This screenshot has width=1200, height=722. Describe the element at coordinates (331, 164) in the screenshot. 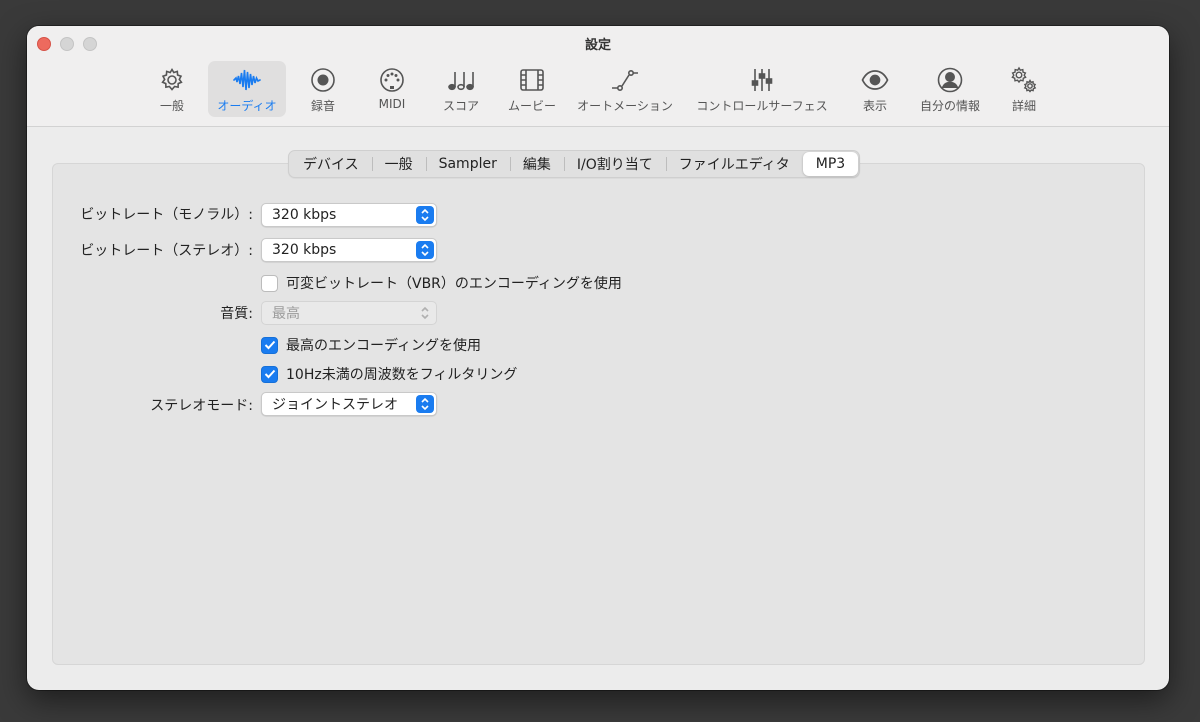

I see `tab-devices: デバイス` at that location.